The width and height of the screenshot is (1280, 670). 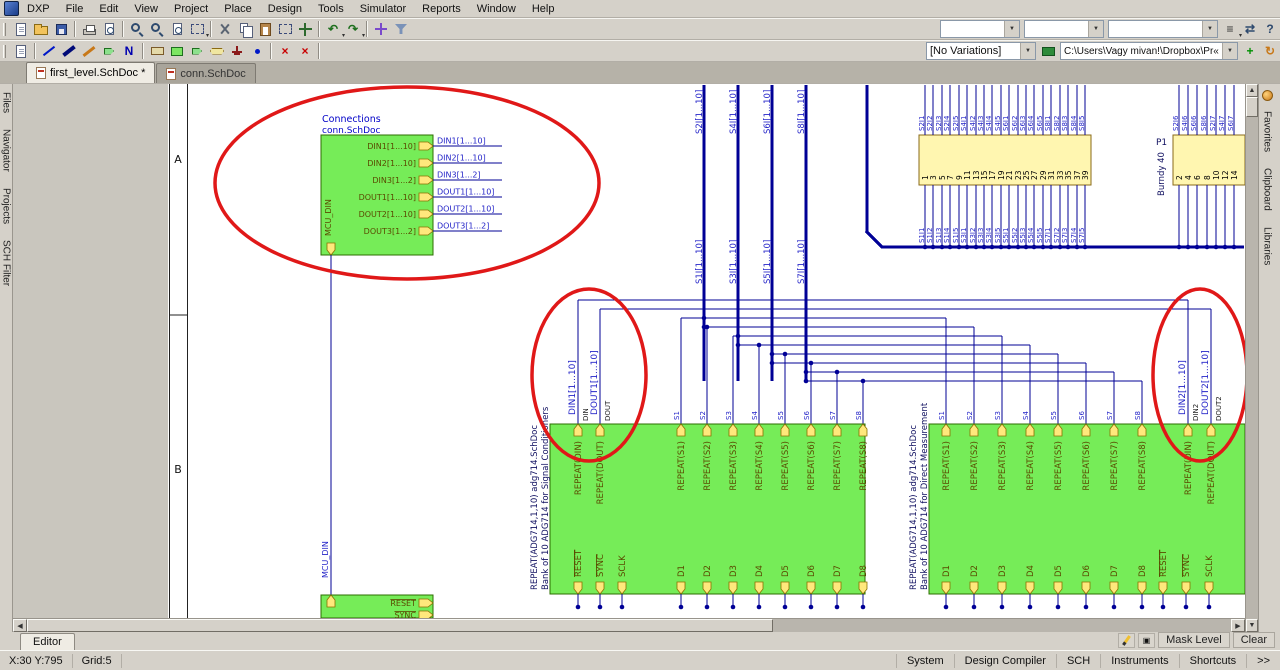 What do you see at coordinates (157, 51) in the screenshot?
I see `place-part-icon` at bounding box center [157, 51].